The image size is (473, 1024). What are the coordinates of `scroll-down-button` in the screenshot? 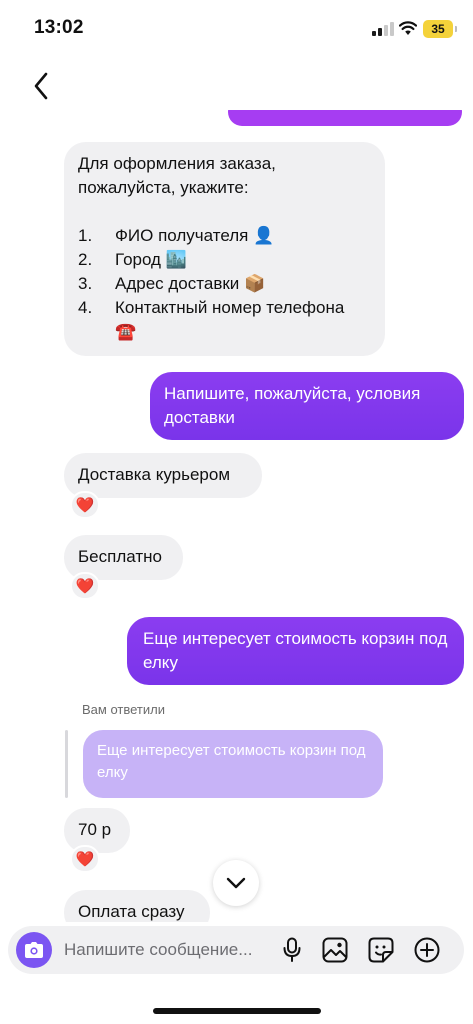 It's located at (236, 883).